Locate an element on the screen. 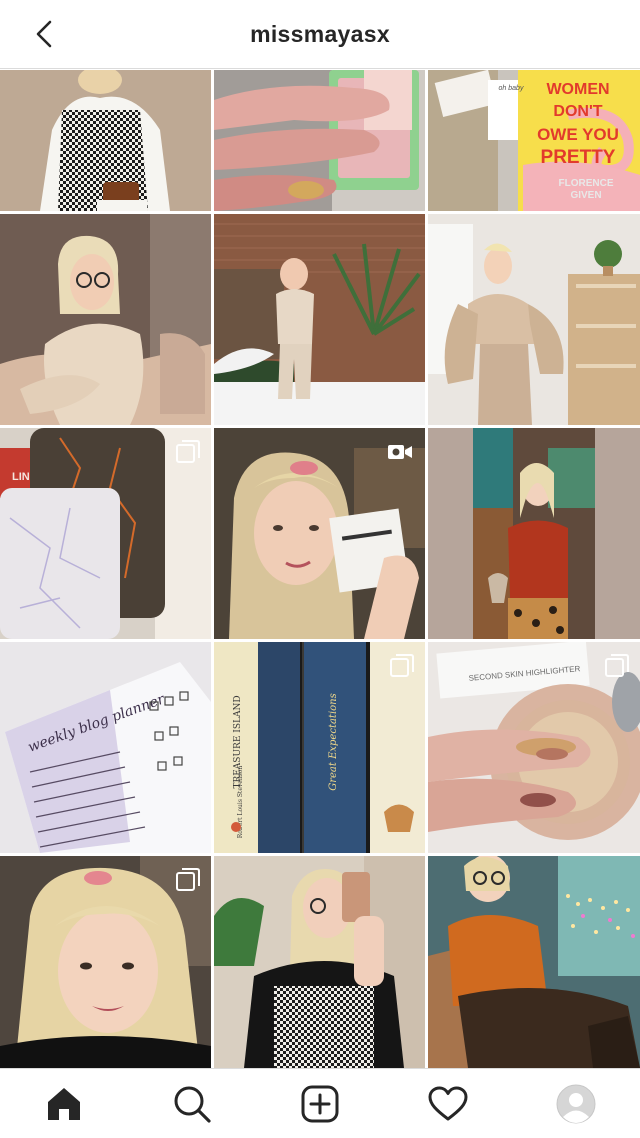 The height and width of the screenshot is (1138, 640). bottom-navigation-bar is located at coordinates (320, 1103).